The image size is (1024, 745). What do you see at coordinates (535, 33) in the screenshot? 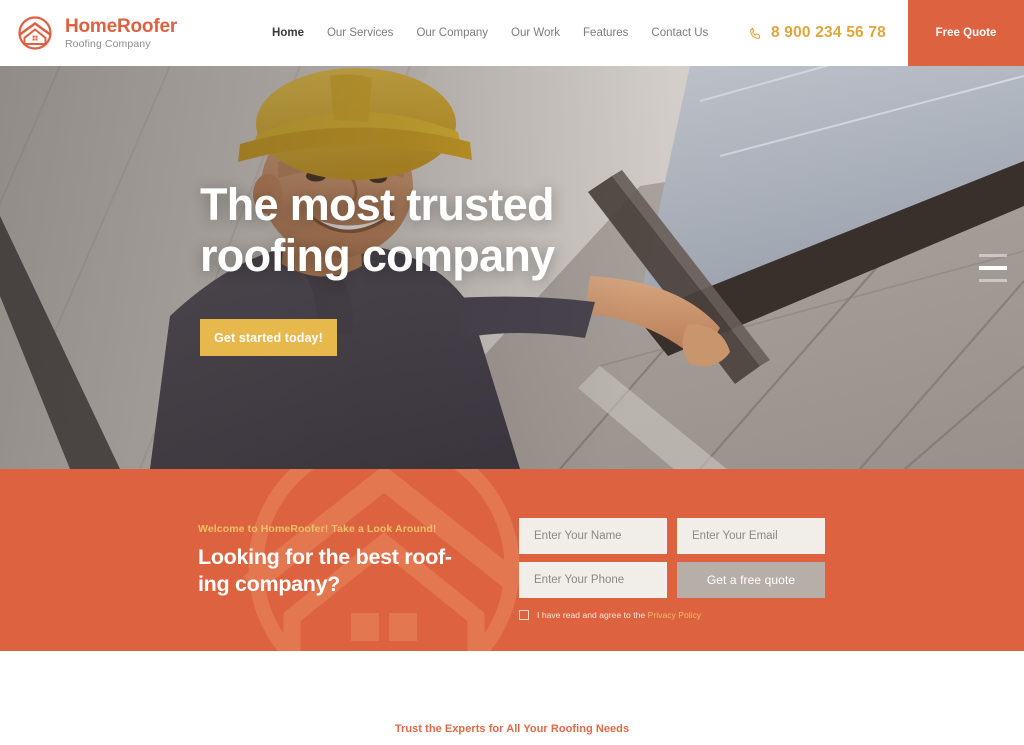
I see `nav-item-our-work: Our Work` at bounding box center [535, 33].